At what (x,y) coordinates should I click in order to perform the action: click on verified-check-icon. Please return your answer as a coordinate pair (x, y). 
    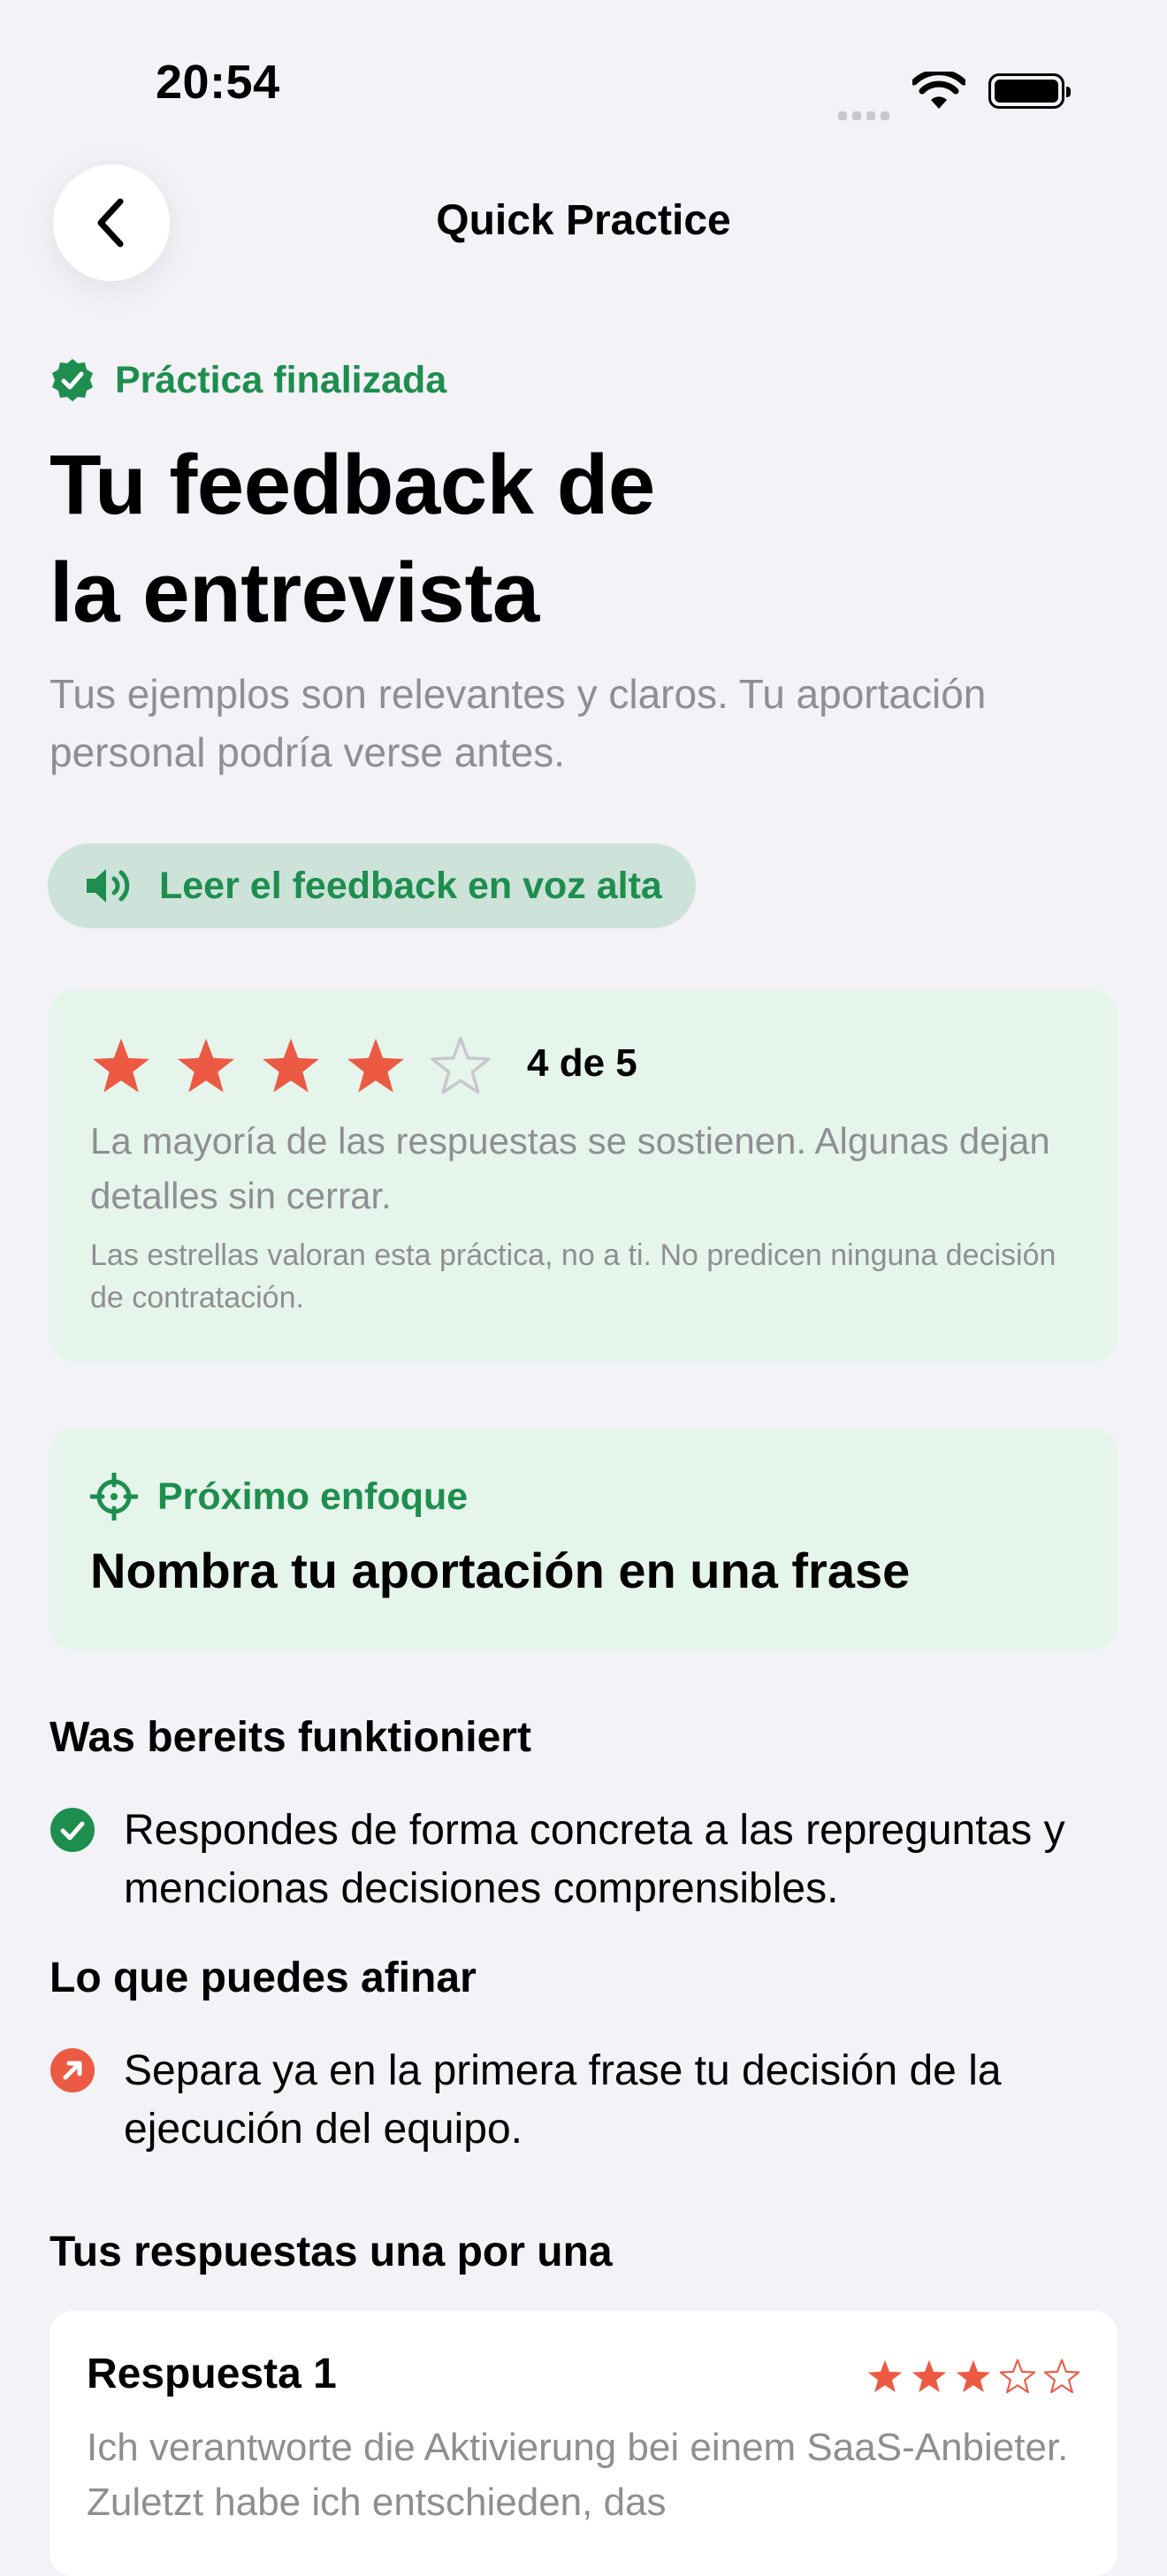
    Looking at the image, I should click on (72, 380).